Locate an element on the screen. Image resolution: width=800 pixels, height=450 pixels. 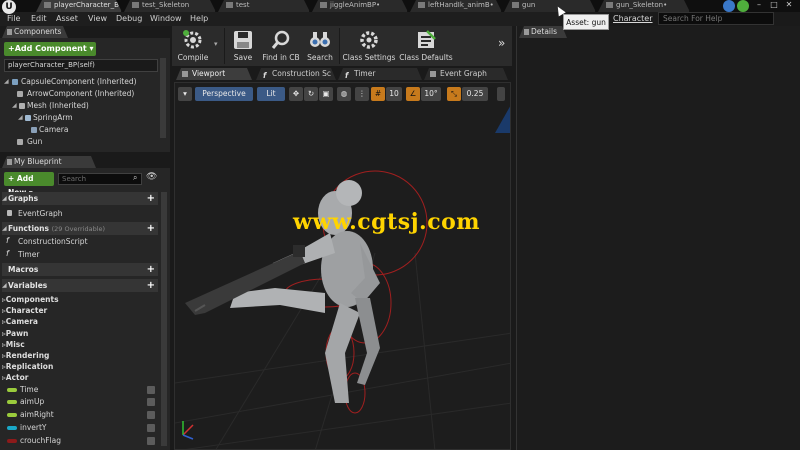
rotate-mode-icon: ↻ is located at coordinates (311, 94).